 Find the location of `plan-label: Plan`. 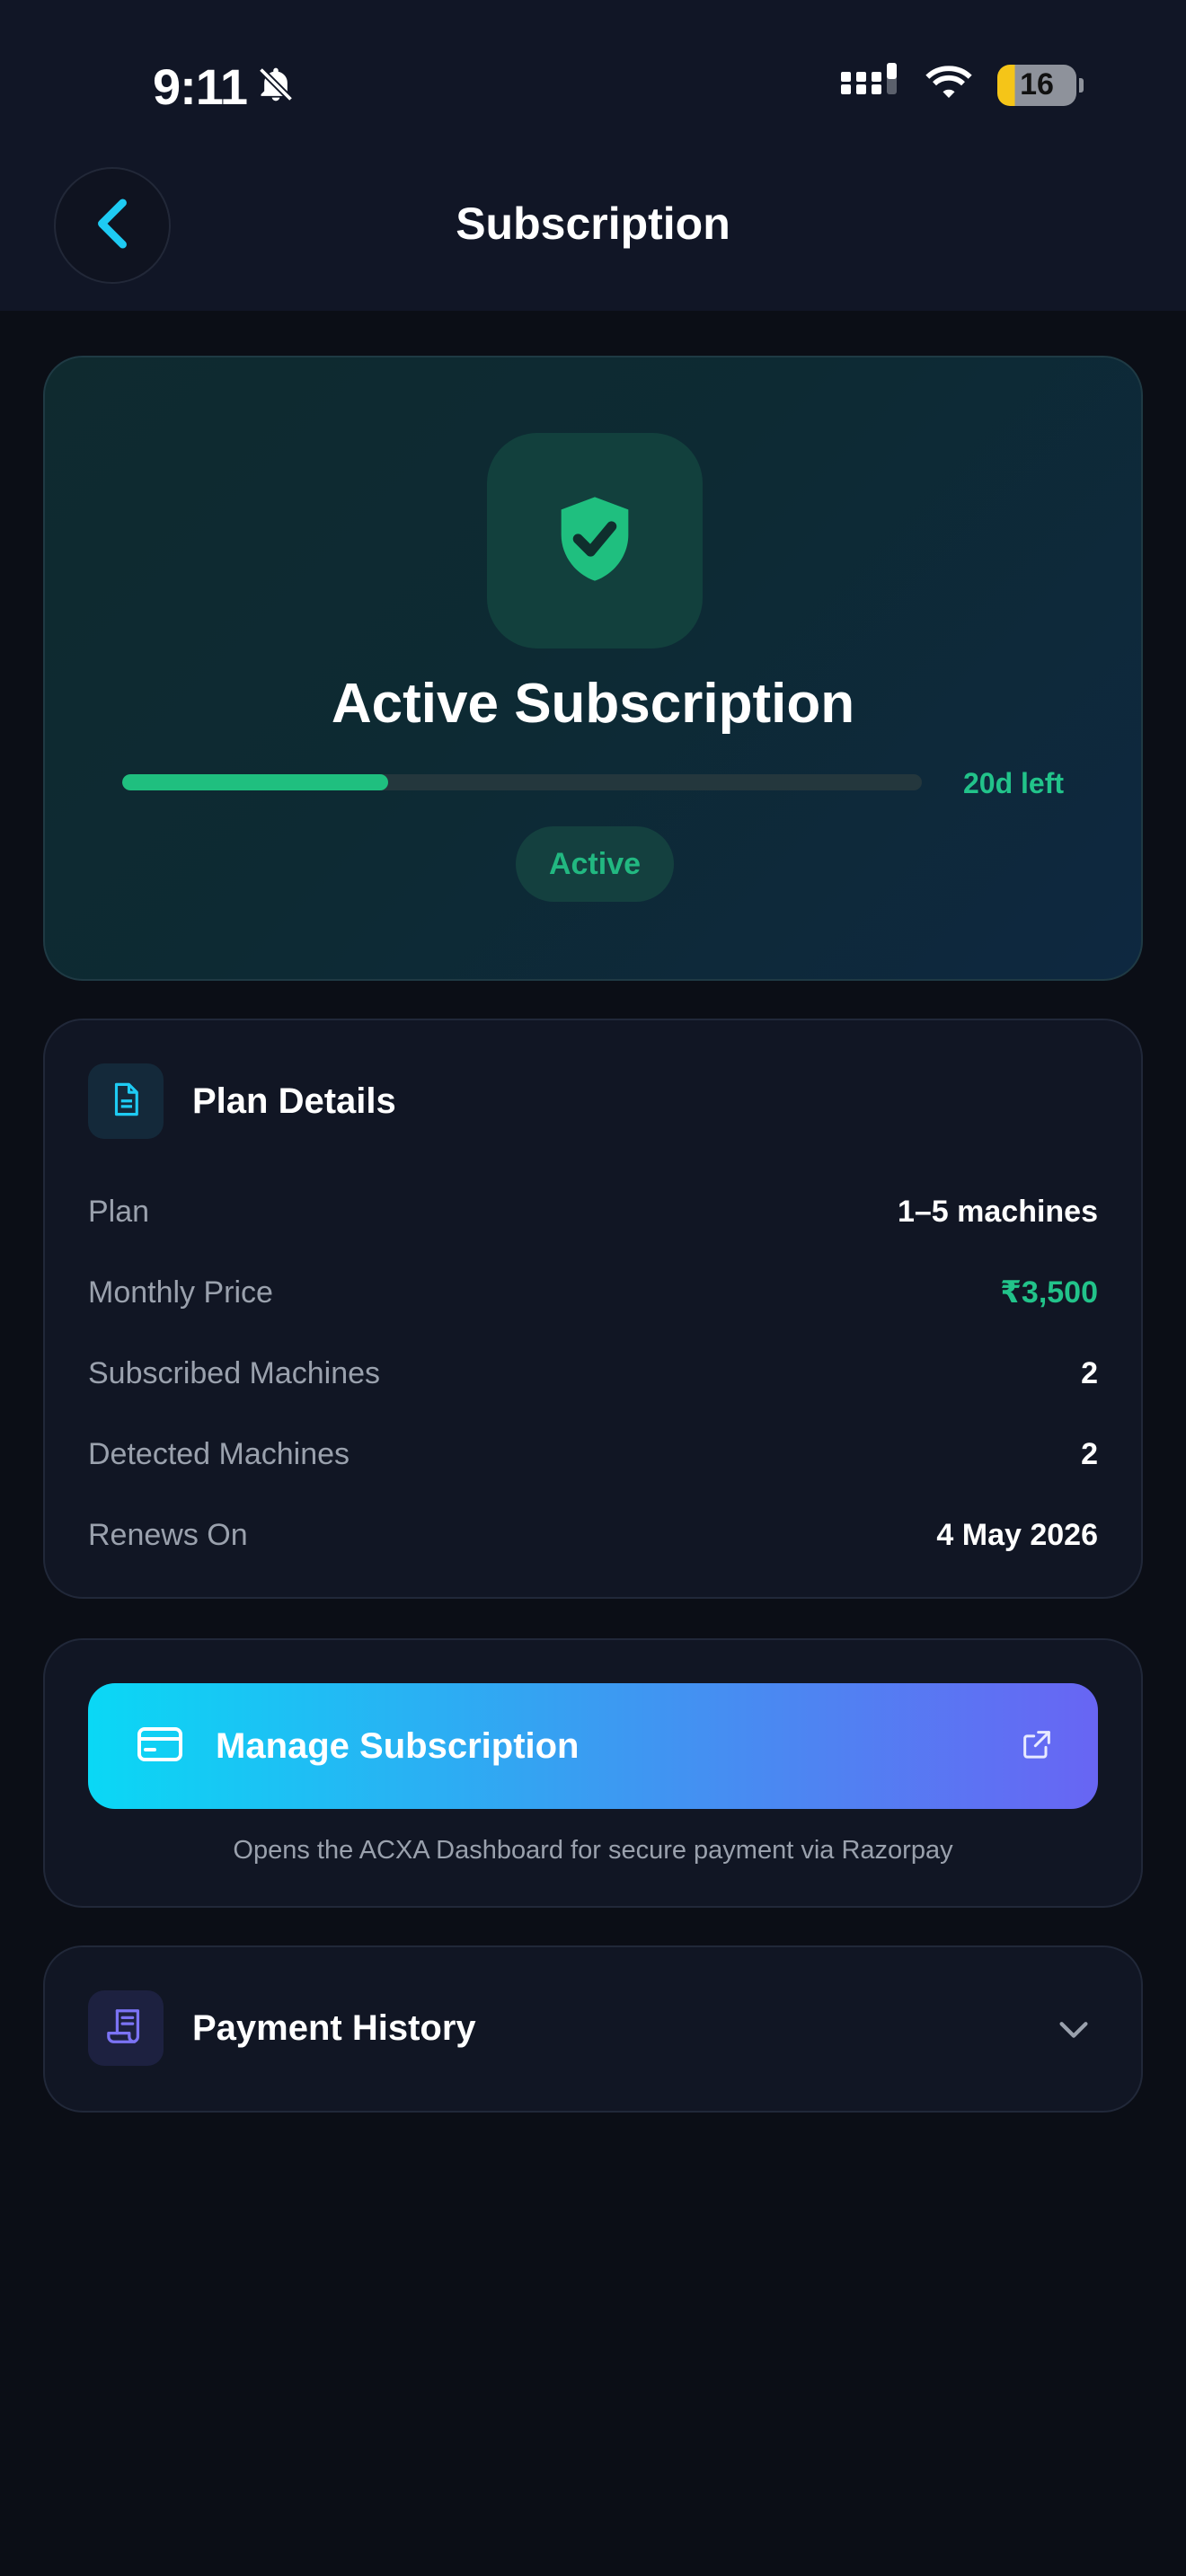

plan-label: Plan is located at coordinates (119, 1211).